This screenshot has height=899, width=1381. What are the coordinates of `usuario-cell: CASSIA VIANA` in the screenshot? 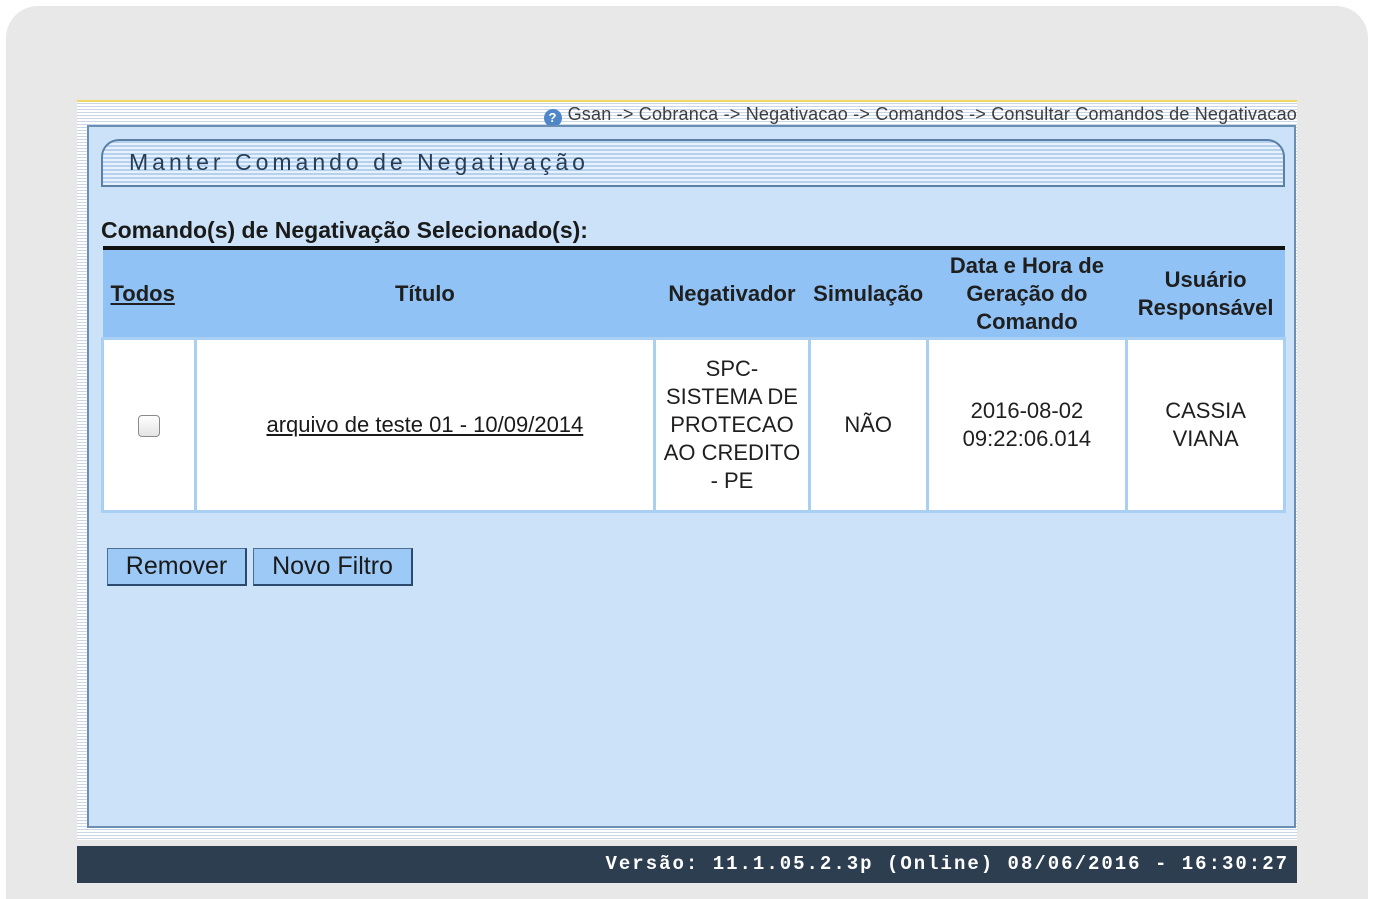 It's located at (1205, 425).